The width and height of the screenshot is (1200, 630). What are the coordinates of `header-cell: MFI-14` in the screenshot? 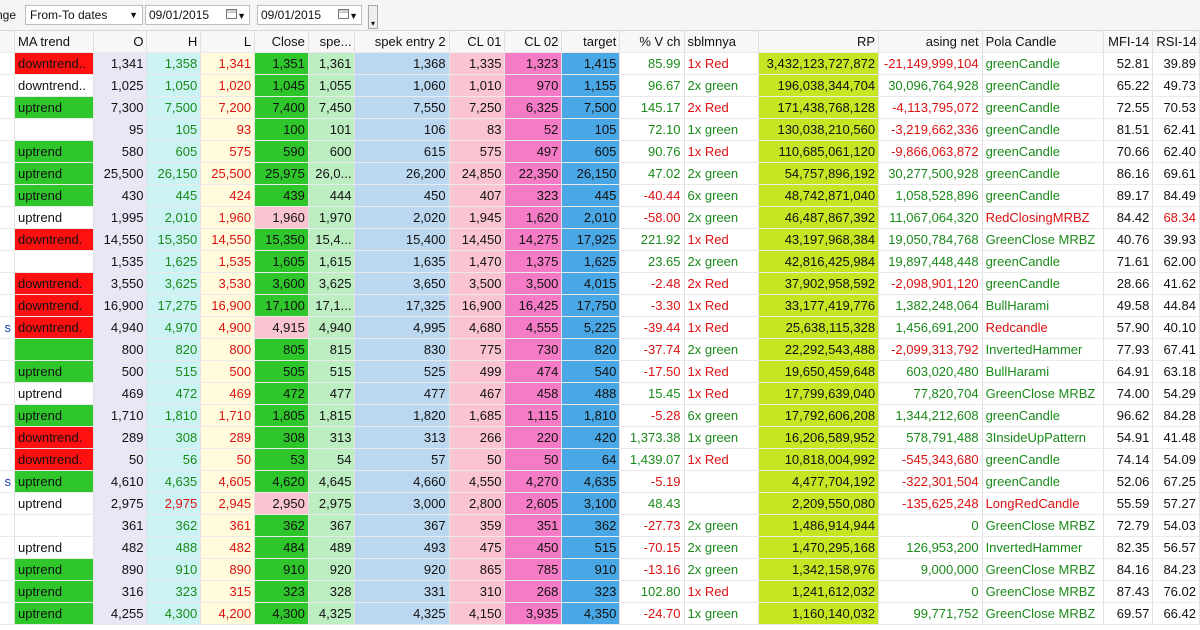 It's located at (1128, 42).